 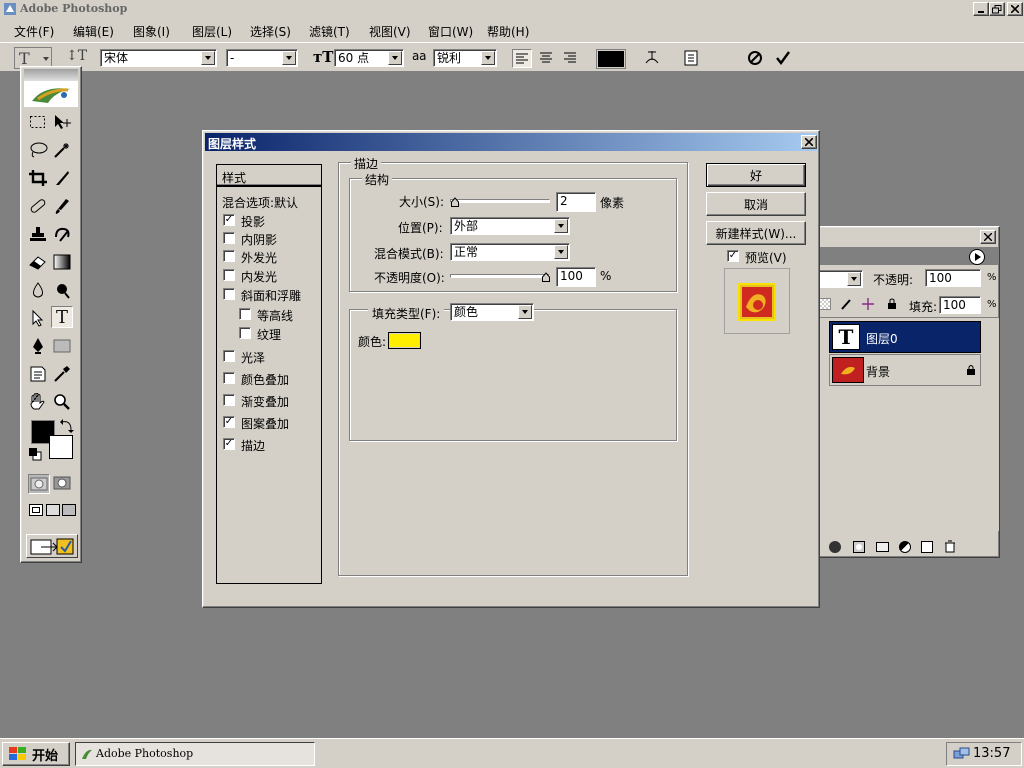 I want to click on warp-text-button, so click(x=652, y=58).